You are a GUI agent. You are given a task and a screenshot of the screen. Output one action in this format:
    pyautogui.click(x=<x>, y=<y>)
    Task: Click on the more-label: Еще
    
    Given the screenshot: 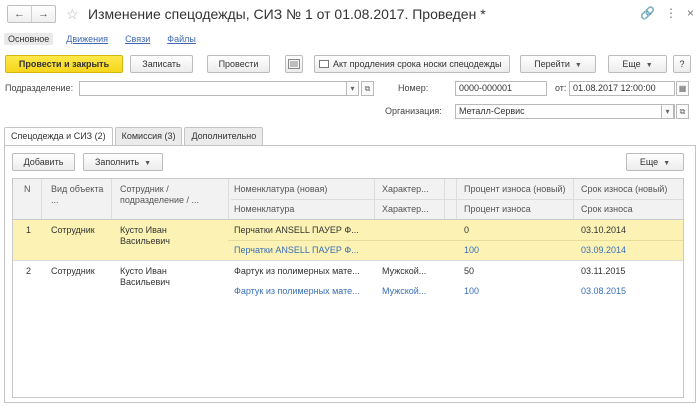 What is the action you would take?
    pyautogui.click(x=631, y=64)
    